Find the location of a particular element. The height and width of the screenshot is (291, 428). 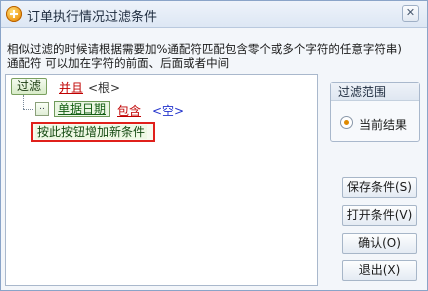

tree-connector-horizontal is located at coordinates (28, 109).